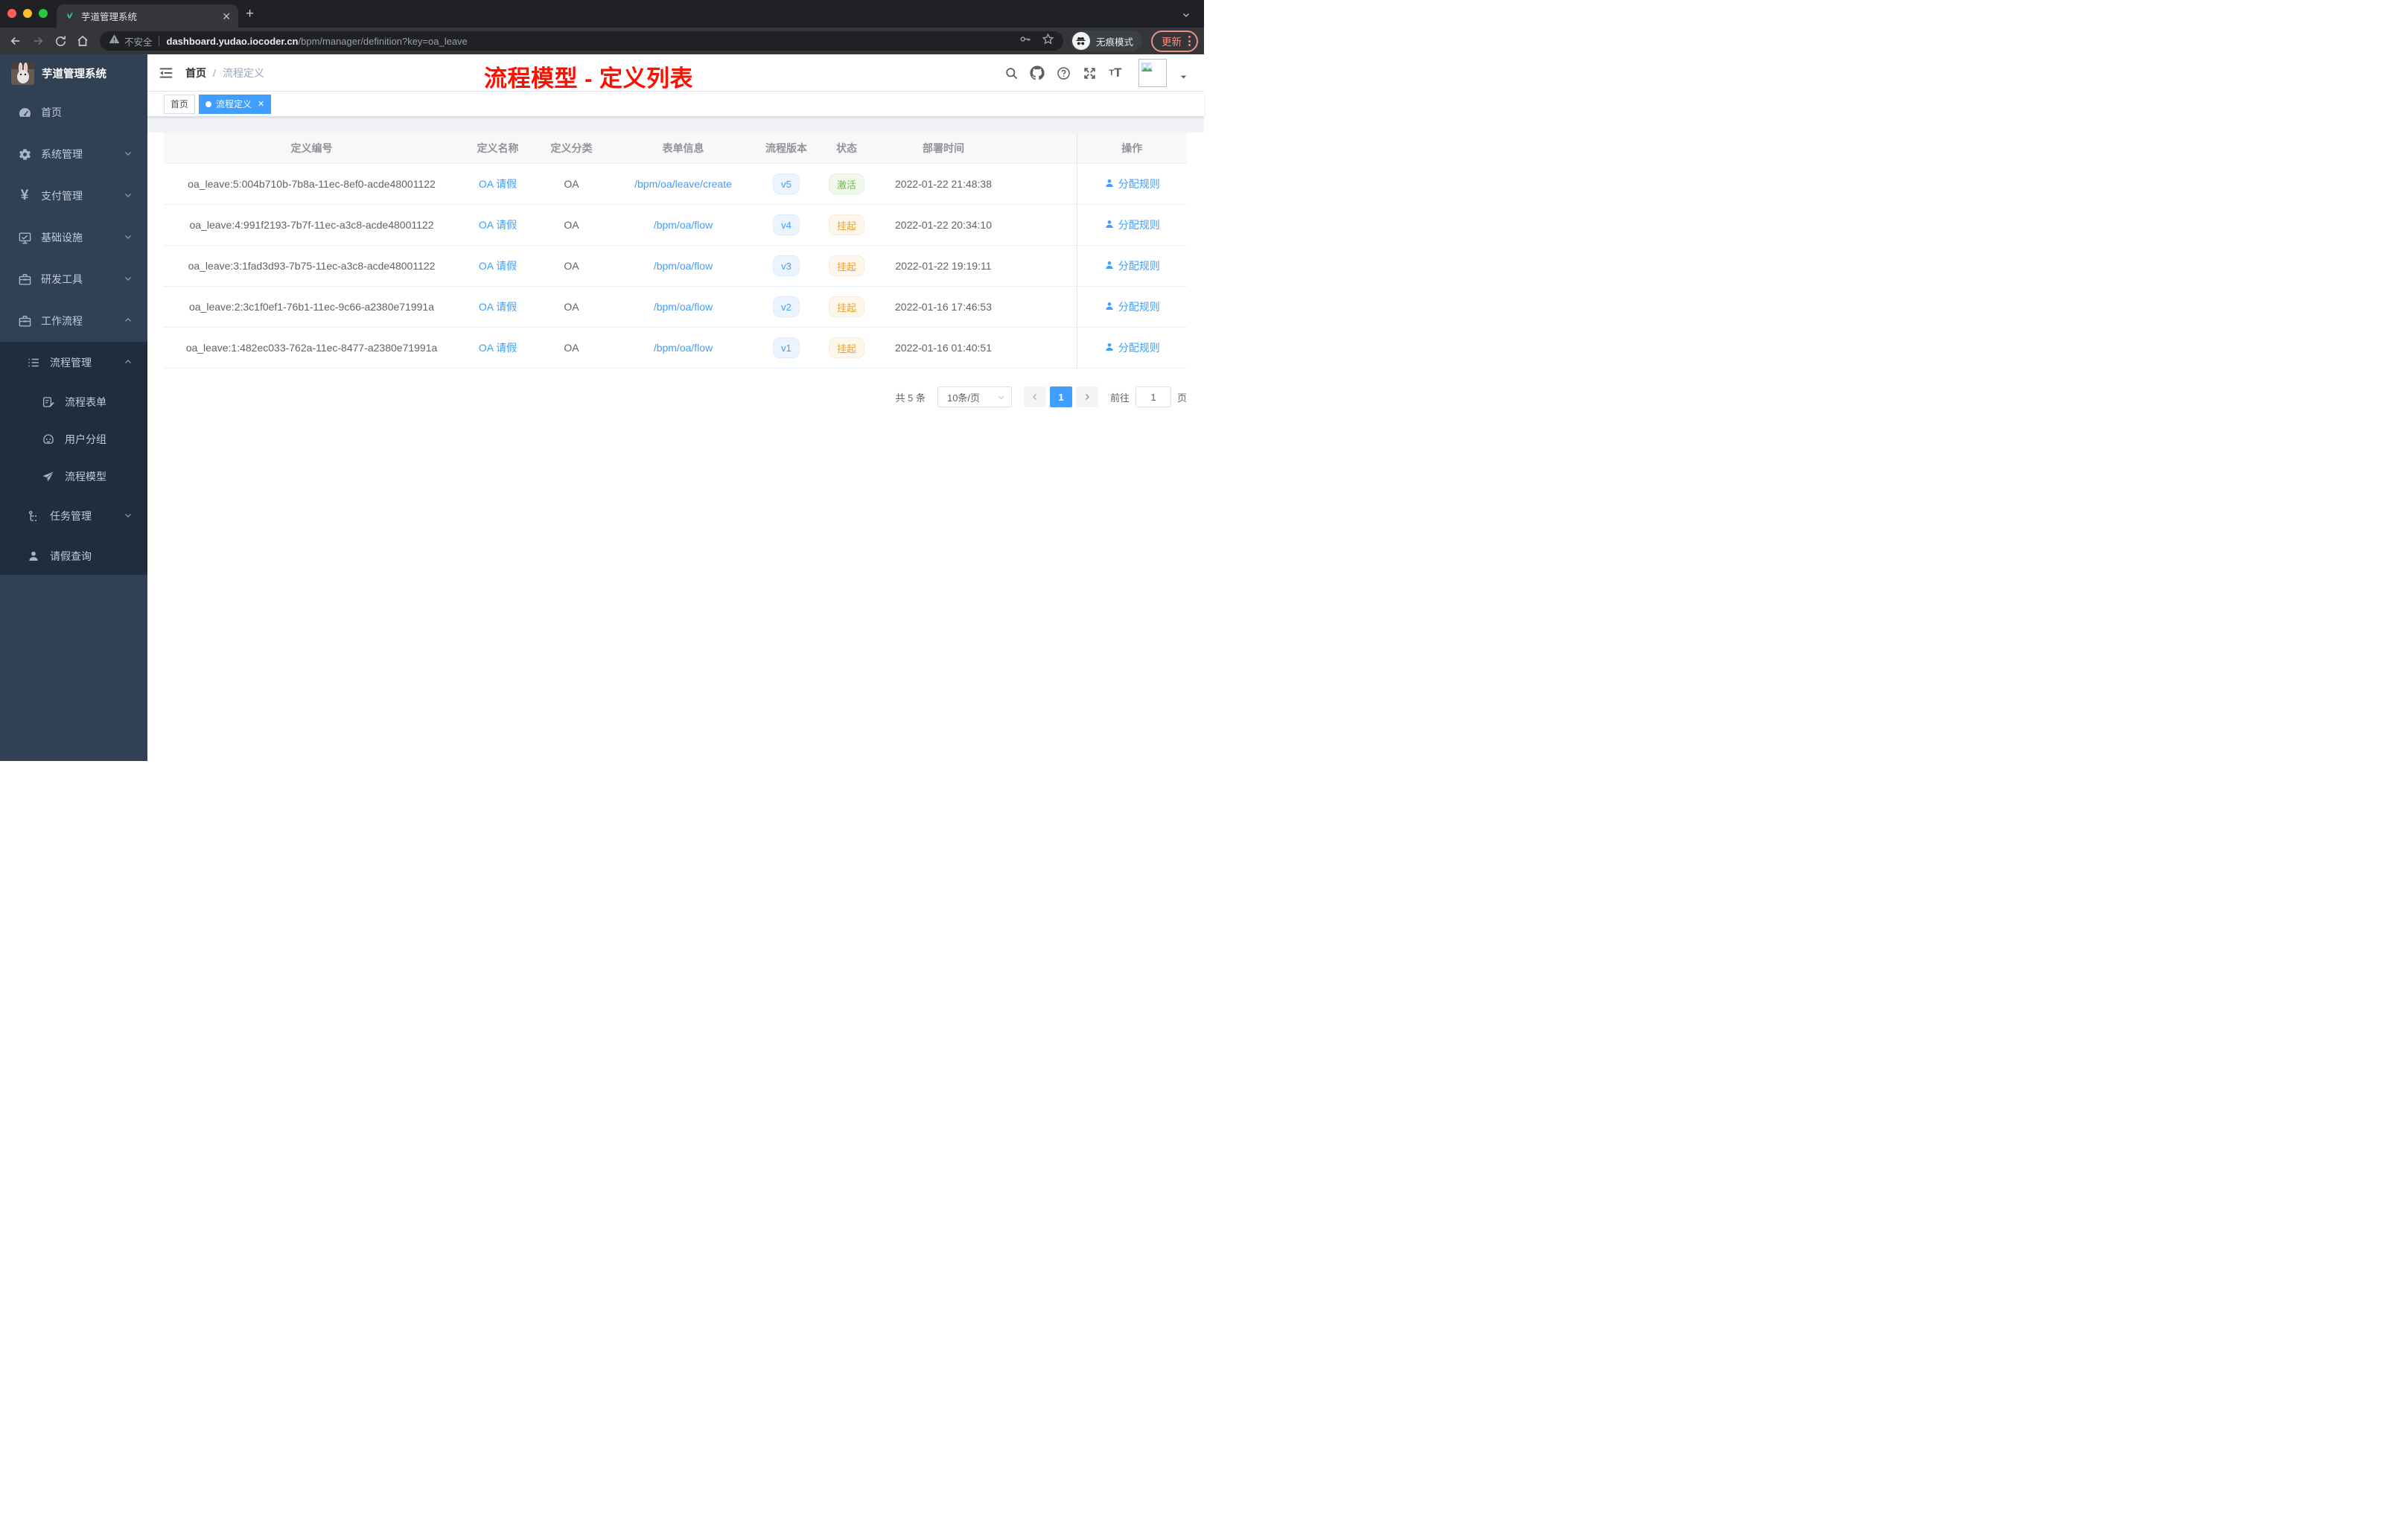 The image size is (2408, 1522). What do you see at coordinates (1152, 73) in the screenshot?
I see `user-avatar` at bounding box center [1152, 73].